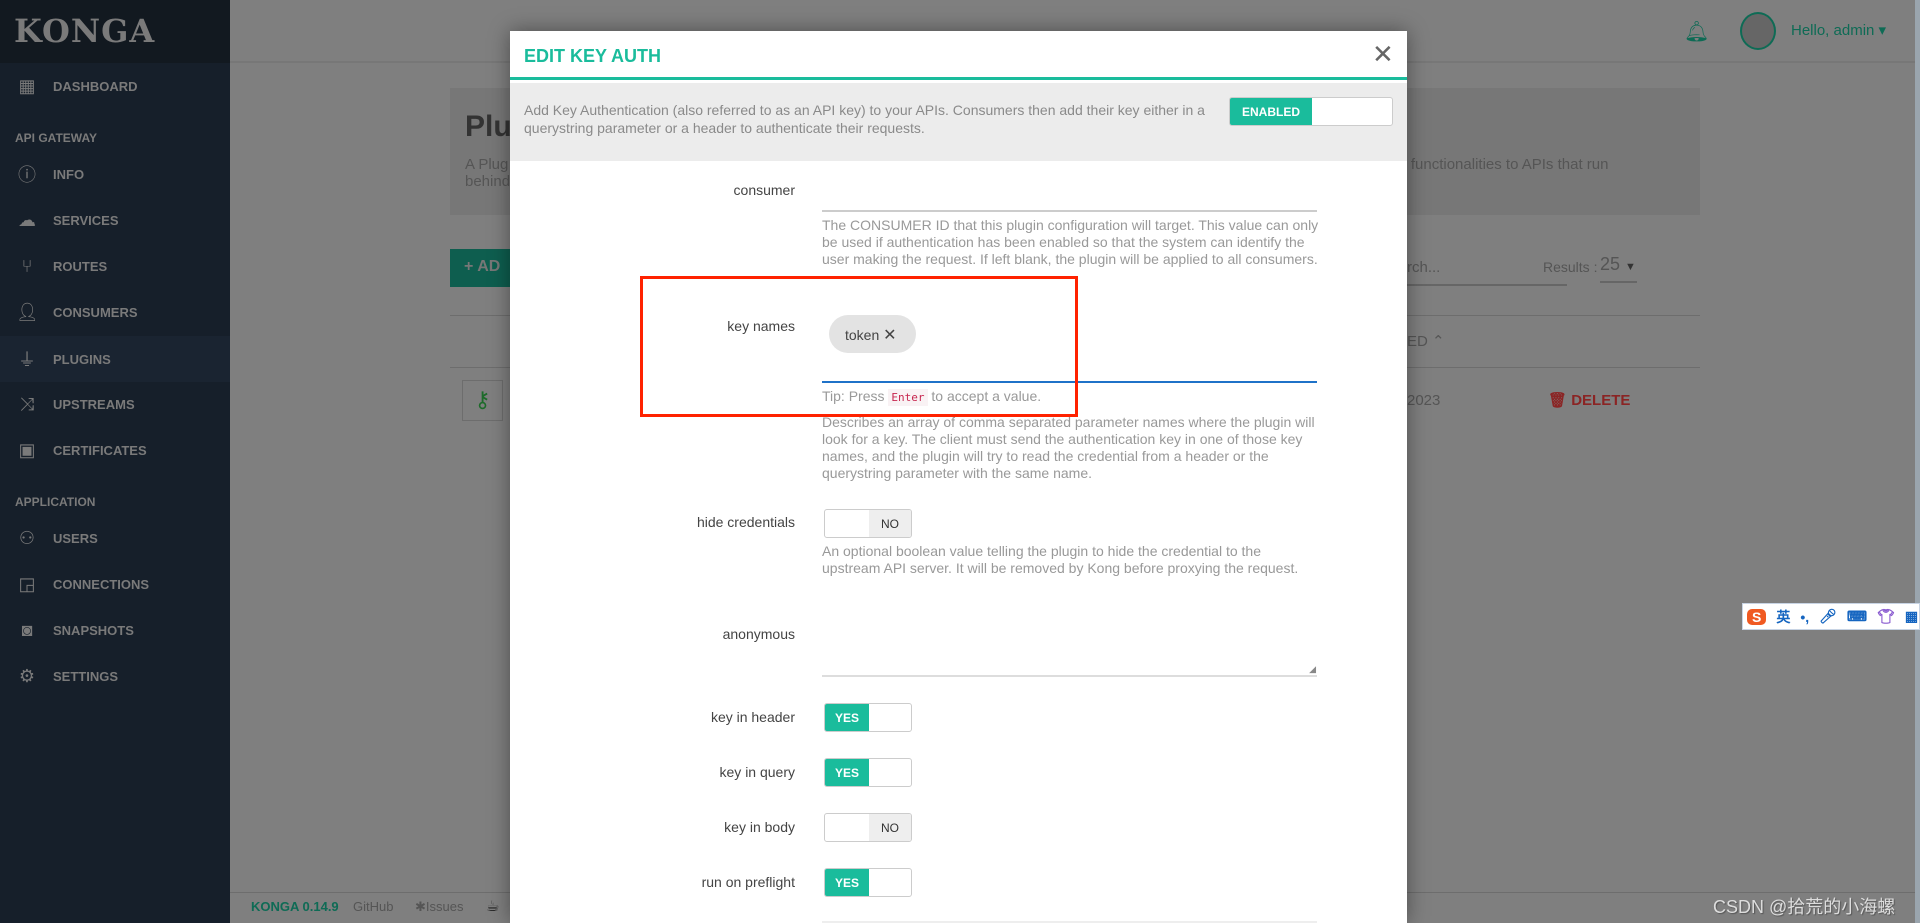 This screenshot has width=1920, height=923. I want to click on sort-column-header: ED ⌃, so click(1426, 341).